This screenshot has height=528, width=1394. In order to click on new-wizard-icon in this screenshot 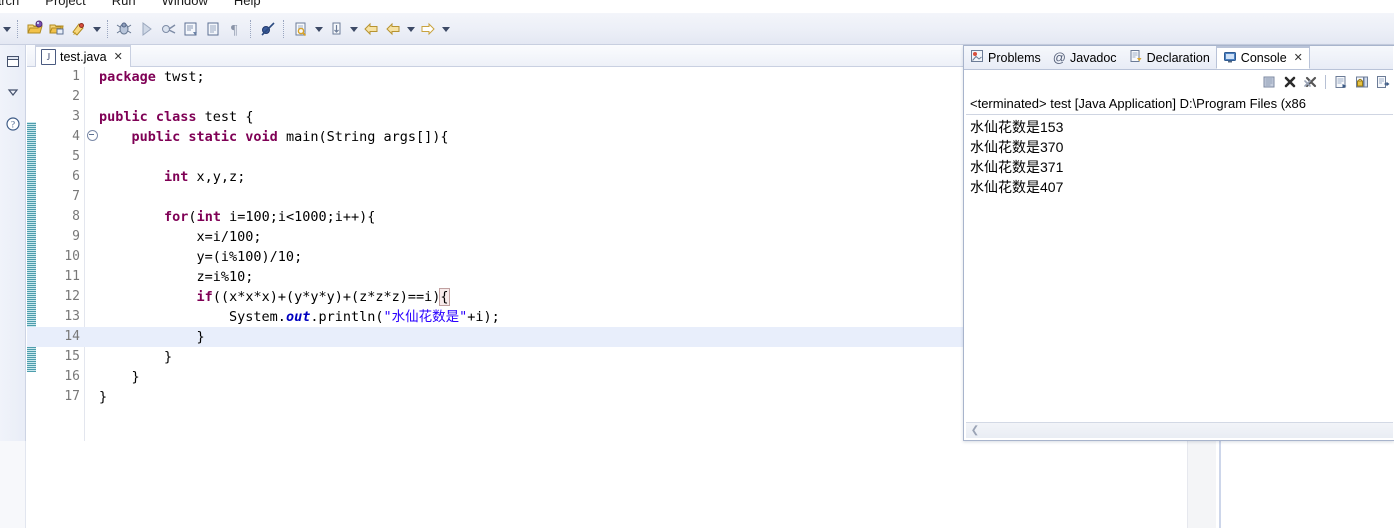, I will do `click(35, 29)`.